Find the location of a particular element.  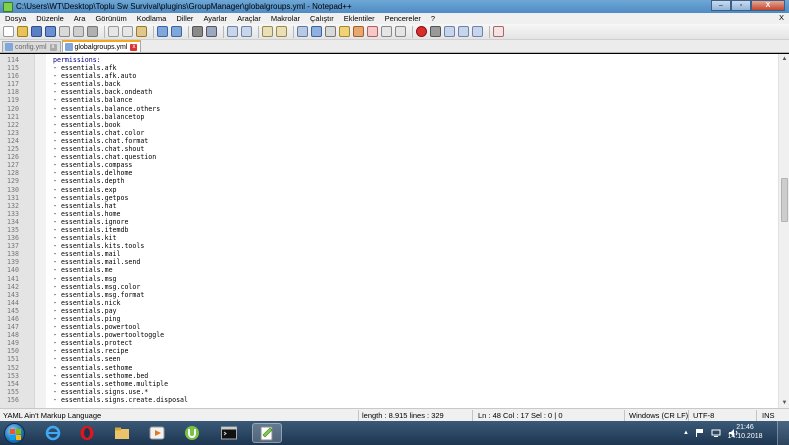

sync-horizontal-icon is located at coordinates (281, 31).